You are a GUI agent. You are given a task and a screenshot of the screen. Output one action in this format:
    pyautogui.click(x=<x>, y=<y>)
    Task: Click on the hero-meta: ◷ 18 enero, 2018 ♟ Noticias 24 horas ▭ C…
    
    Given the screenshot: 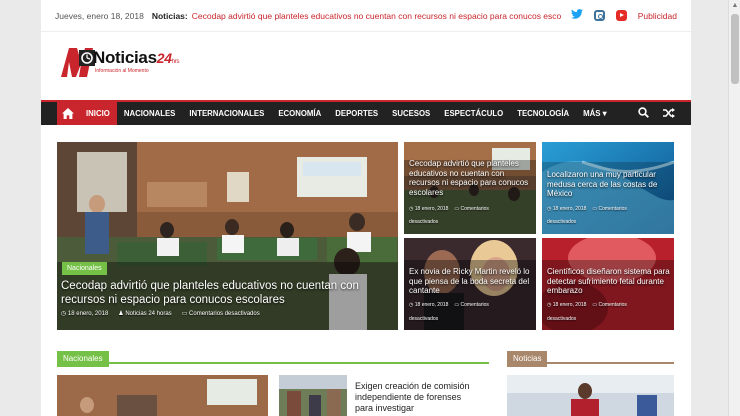 What is the action you would take?
    pyautogui.click(x=160, y=313)
    